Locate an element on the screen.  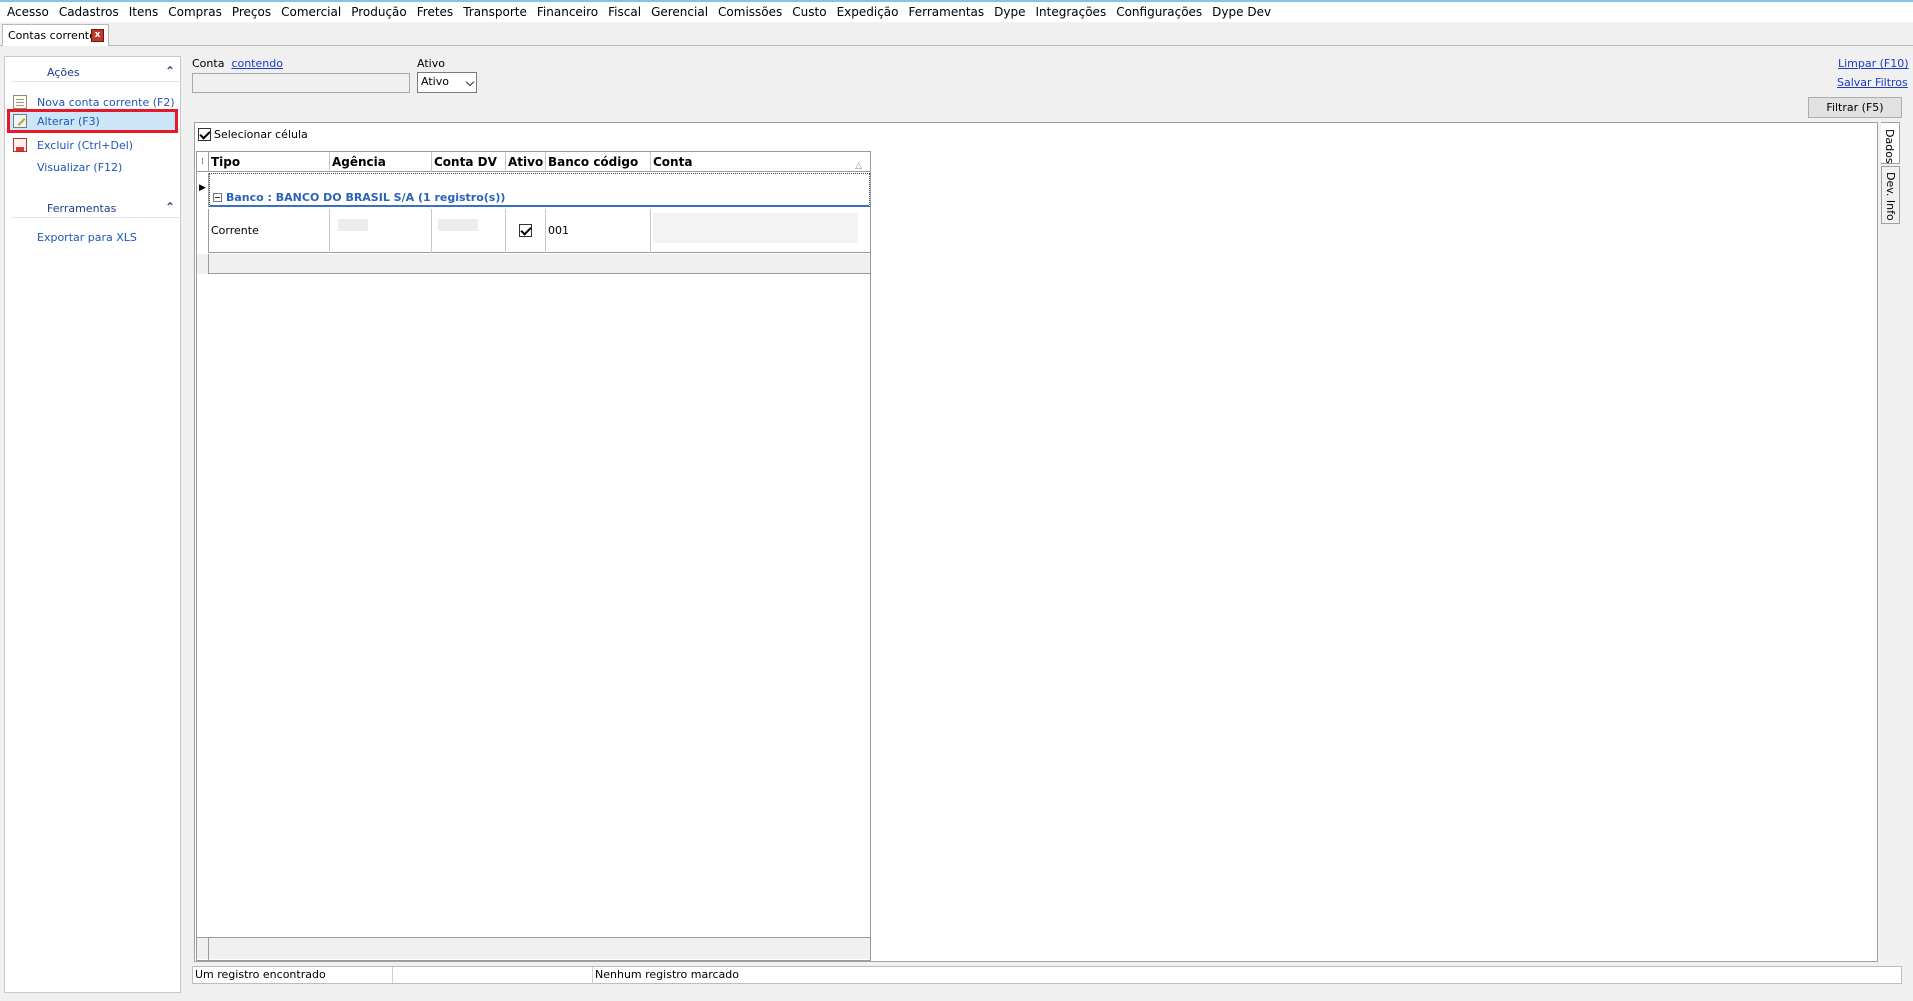
menu-item-precos: Preços is located at coordinates (253, 12).